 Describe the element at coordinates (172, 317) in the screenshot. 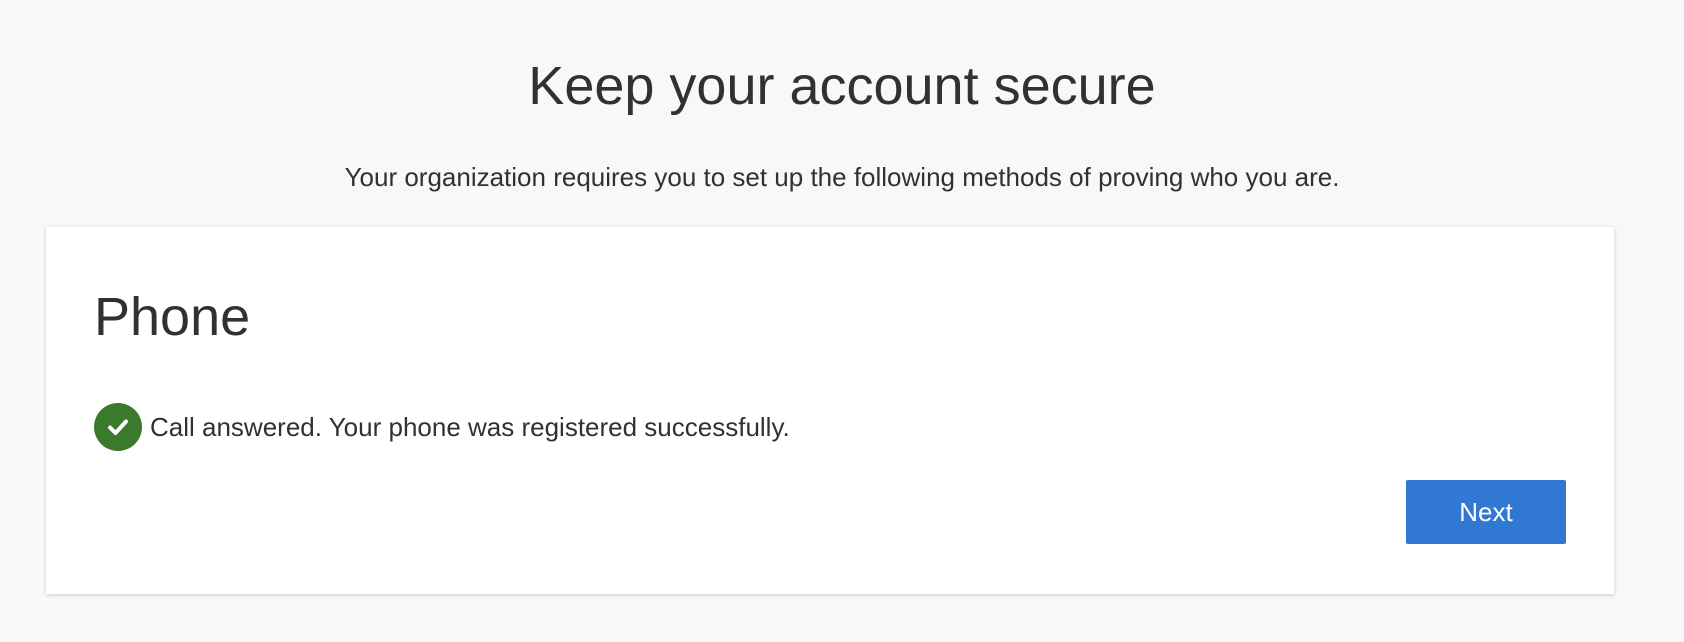

I see `method-title: Phone` at that location.